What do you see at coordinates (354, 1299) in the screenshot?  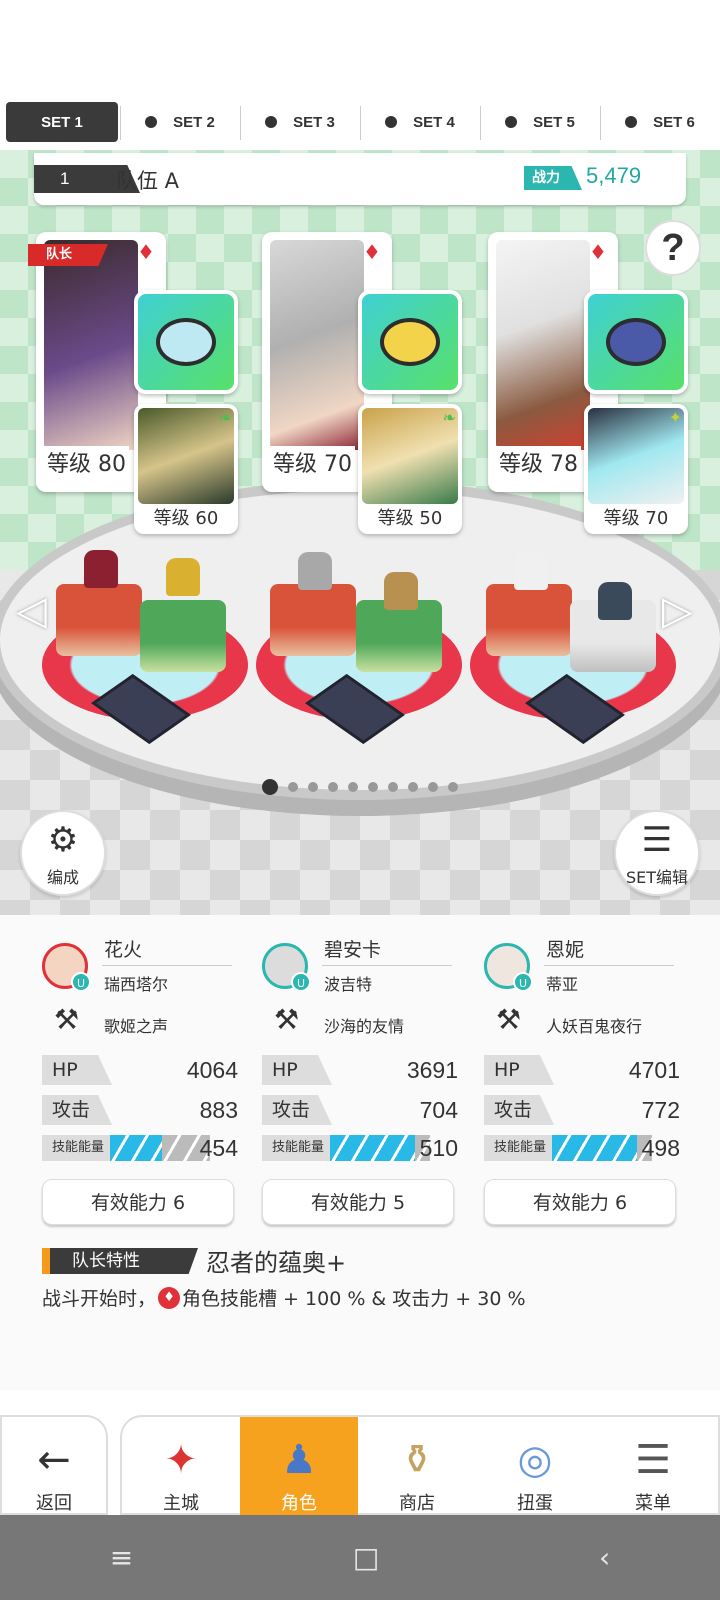 I see `desc-suffix: 角色技能槽 + 100 % & 攻击力 + 30 %` at bounding box center [354, 1299].